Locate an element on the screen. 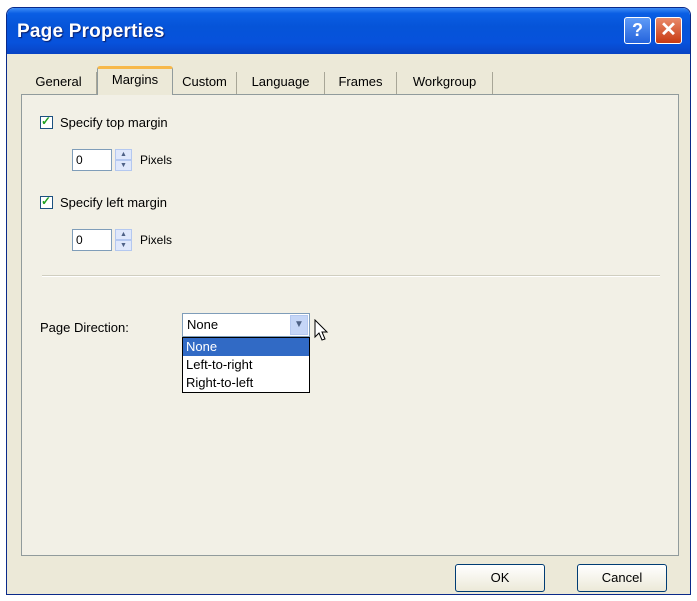 The width and height of the screenshot is (697, 601). left-margin-spin-group: 0 ▲ ▼ Pixels is located at coordinates (122, 240).